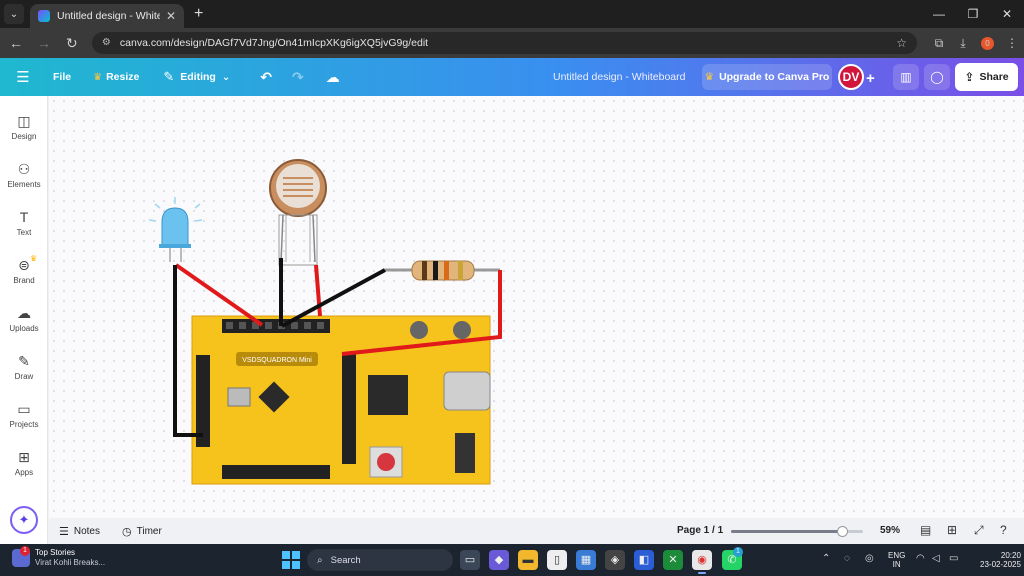  What do you see at coordinates (920, 558) in the screenshot?
I see `wifi-icon: ◠` at bounding box center [920, 558].